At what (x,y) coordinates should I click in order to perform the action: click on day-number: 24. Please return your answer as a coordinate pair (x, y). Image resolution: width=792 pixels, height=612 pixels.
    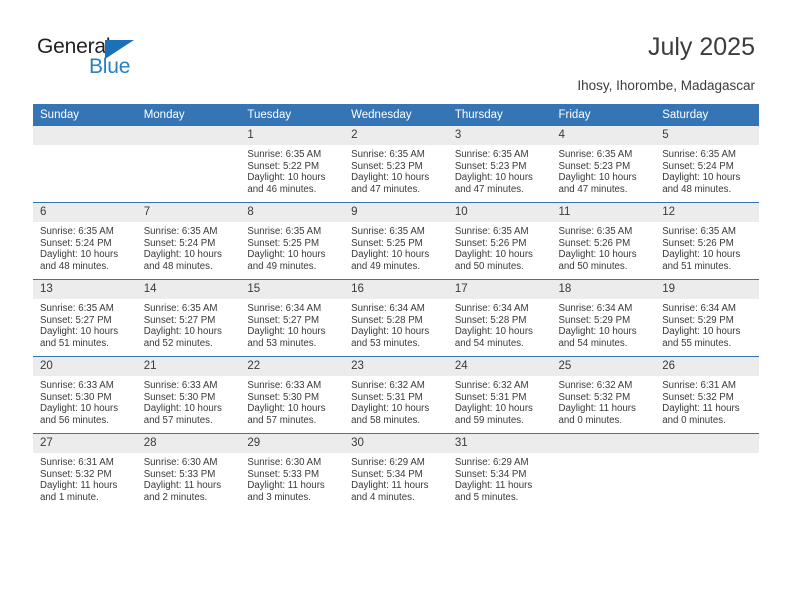
    Looking at the image, I should click on (499, 366).